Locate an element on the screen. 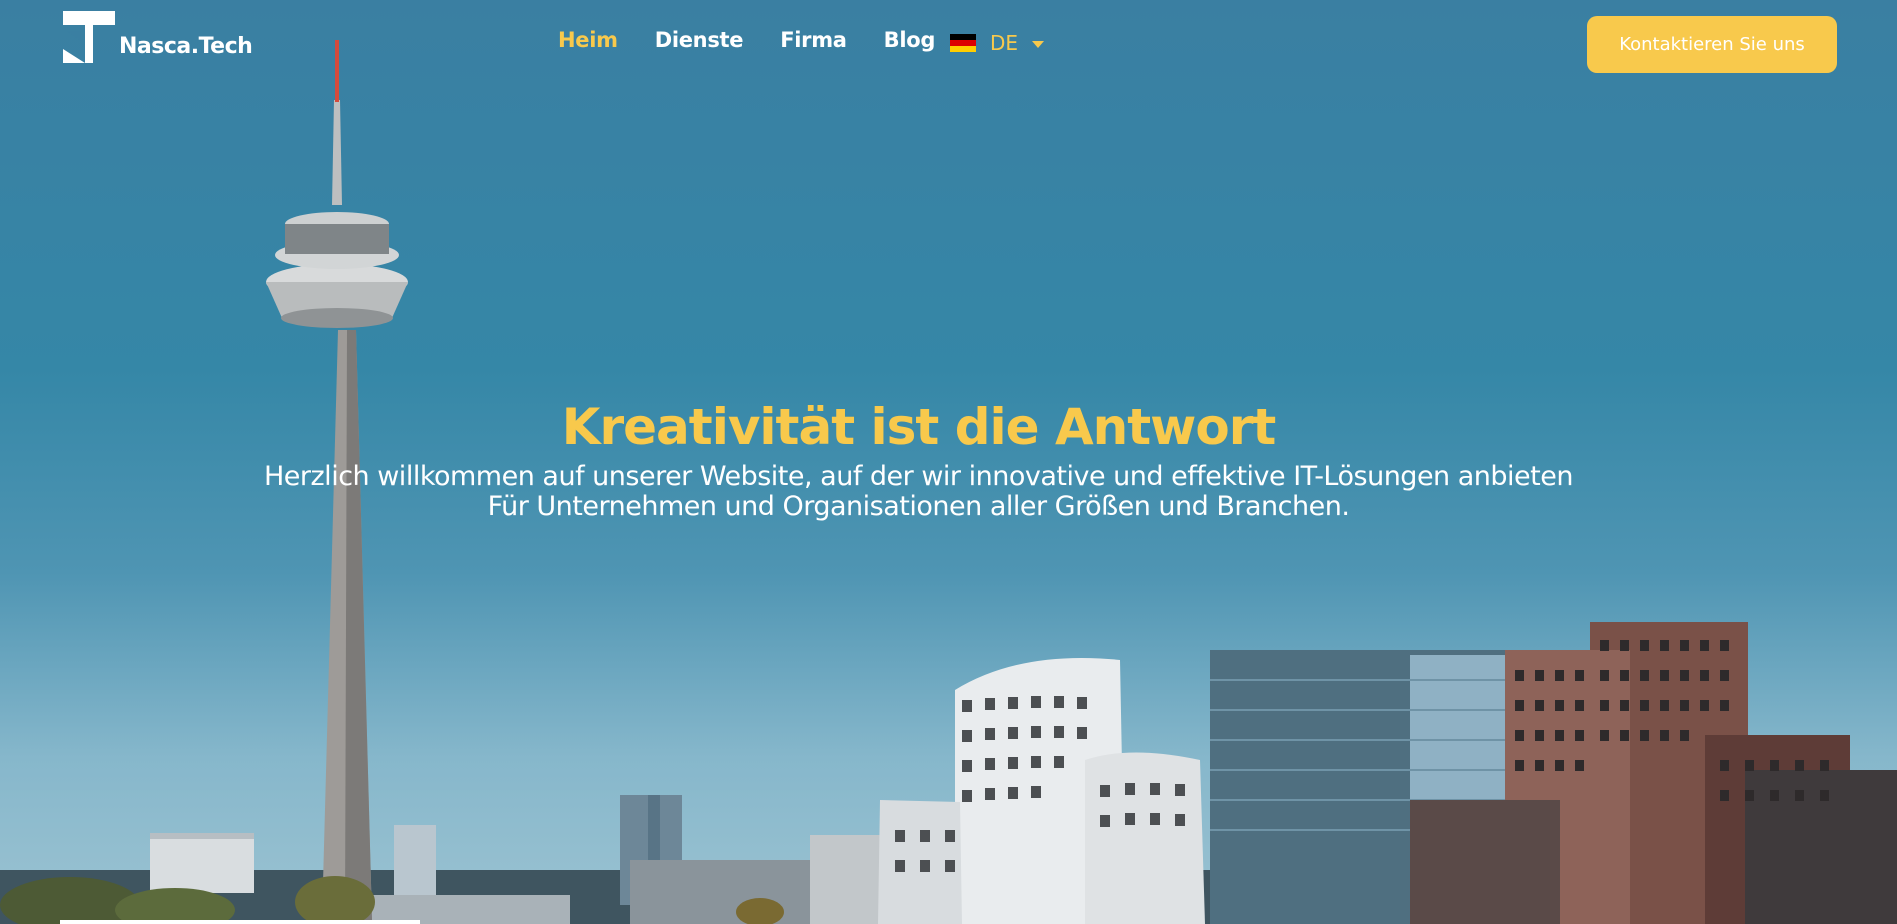 This screenshot has width=1897, height=924. nav-item-blog: Blog is located at coordinates (910, 40).